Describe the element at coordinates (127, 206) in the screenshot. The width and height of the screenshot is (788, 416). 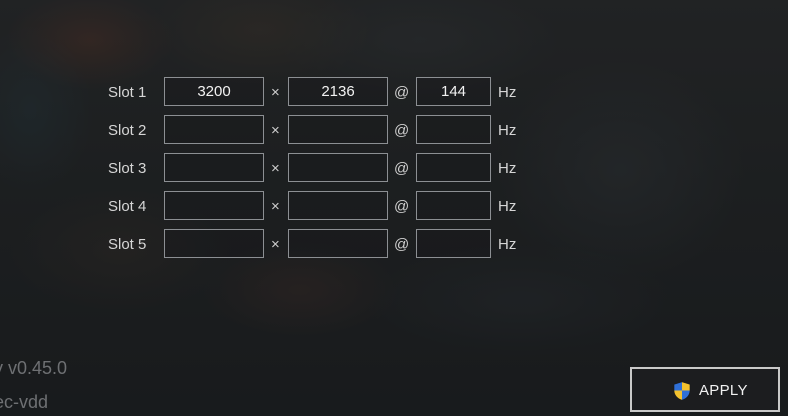
I see `slot-label: Slot 4` at that location.